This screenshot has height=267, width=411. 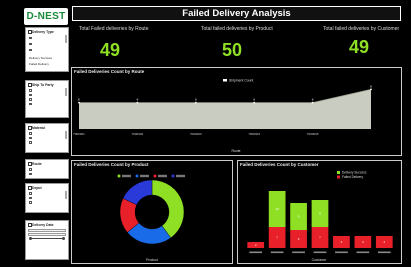 I want to click on dnest-logo: D-NEST, so click(x=46, y=16).